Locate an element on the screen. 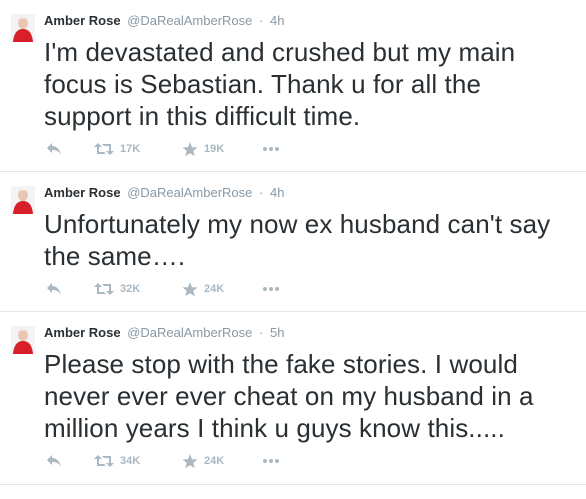 The height and width of the screenshot is (499, 586). retweet-button: 32K is located at coordinates (117, 289).